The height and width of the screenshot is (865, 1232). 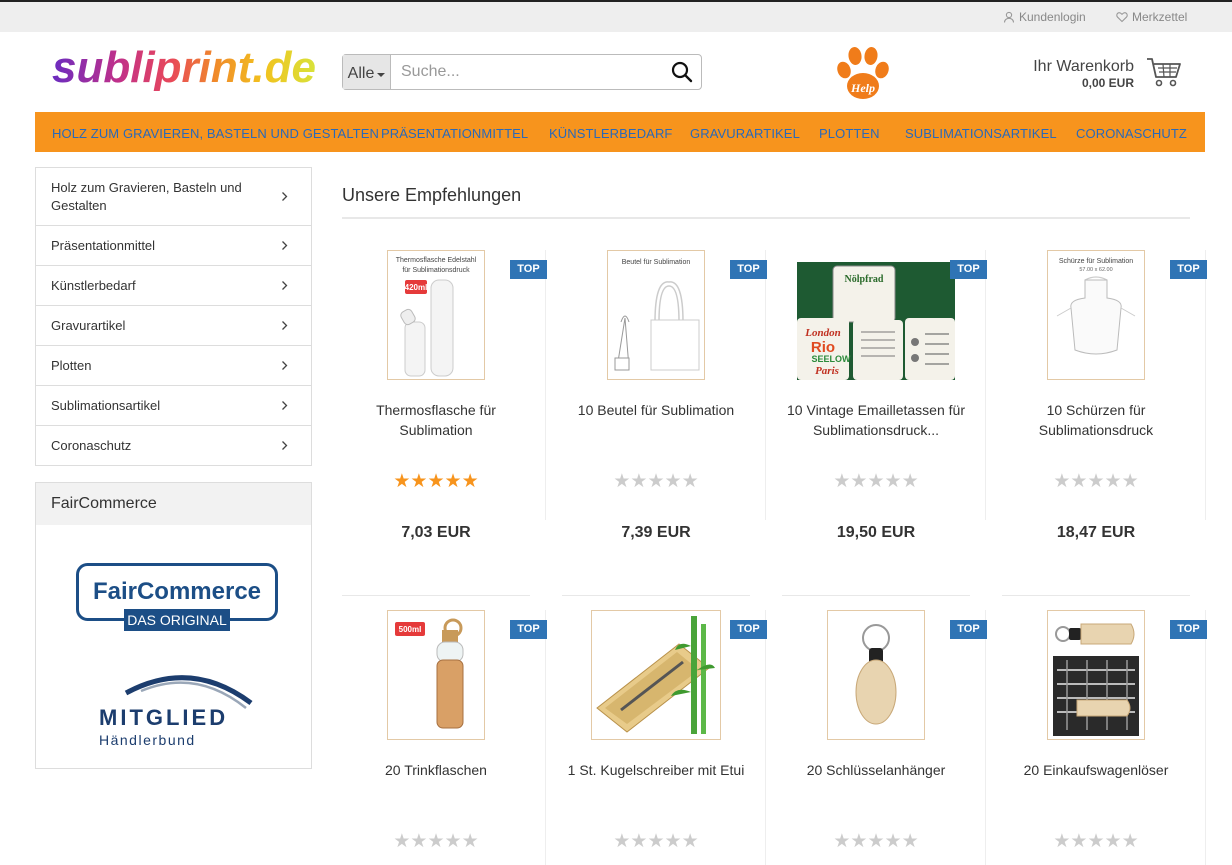 I want to click on sidebar-item-kuenstlerbedarf: Künstlerbedarf, so click(x=173, y=286).